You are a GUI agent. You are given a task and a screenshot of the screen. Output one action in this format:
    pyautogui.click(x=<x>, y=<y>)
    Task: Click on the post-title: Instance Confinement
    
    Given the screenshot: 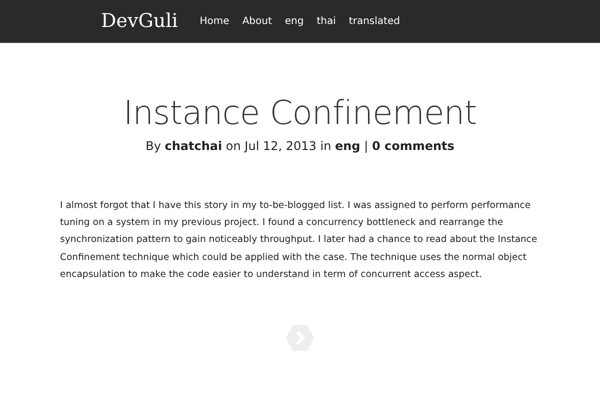 What is the action you would take?
    pyautogui.click(x=300, y=113)
    